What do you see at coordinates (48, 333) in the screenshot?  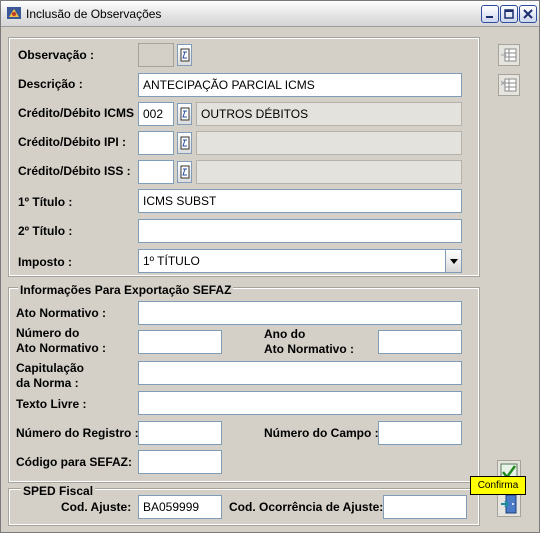 I see `numero-ato-label-line1: Número do` at bounding box center [48, 333].